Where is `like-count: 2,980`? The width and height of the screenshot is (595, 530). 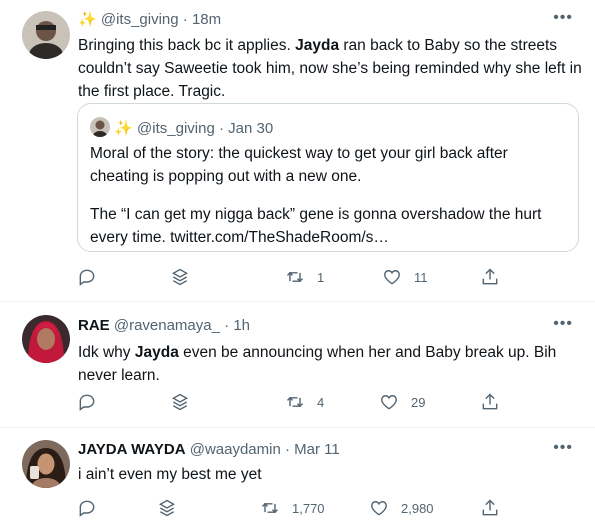
like-count: 2,980 is located at coordinates (417, 508).